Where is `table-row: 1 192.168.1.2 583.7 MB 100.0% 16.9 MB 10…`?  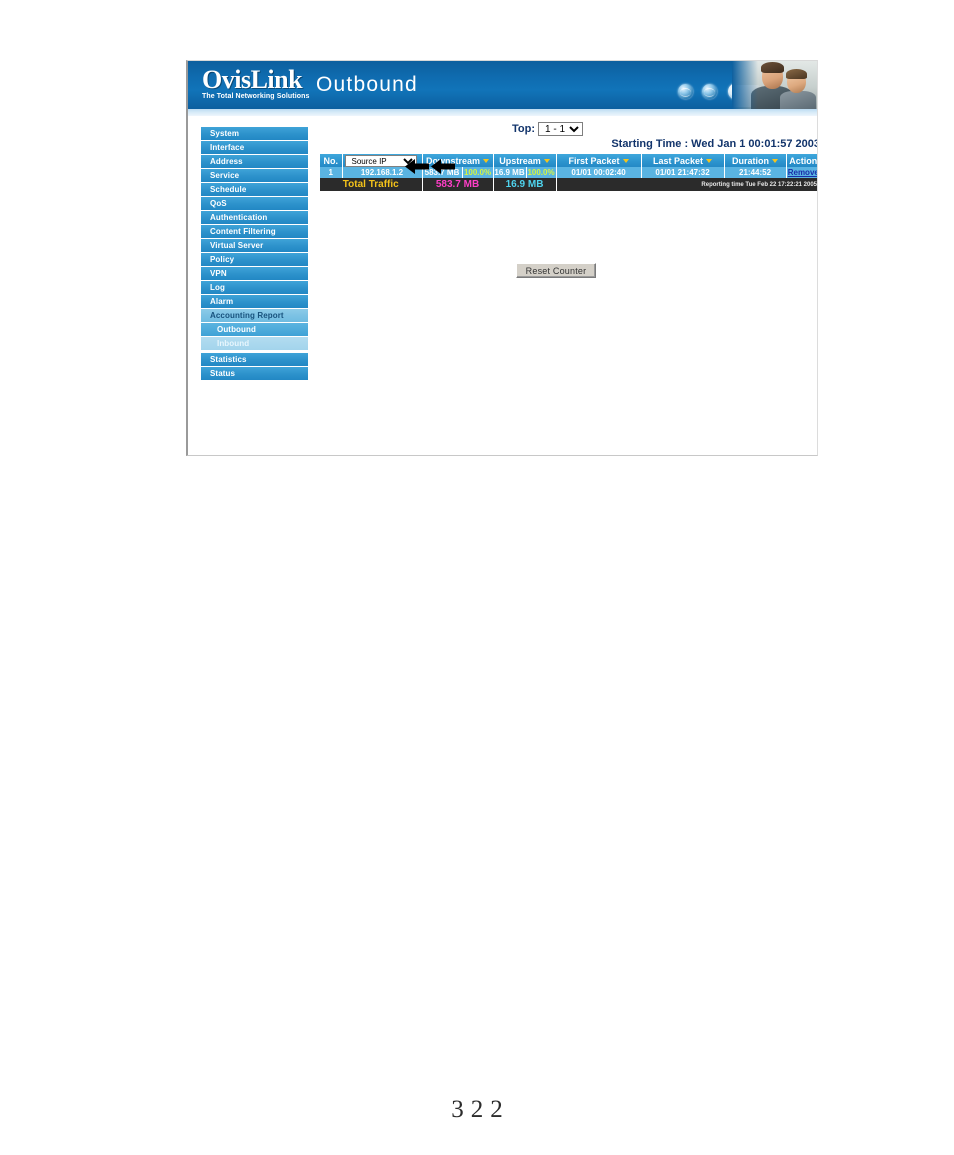 table-row: 1 192.168.1.2 583.7 MB 100.0% 16.9 MB 10… is located at coordinates (568, 172).